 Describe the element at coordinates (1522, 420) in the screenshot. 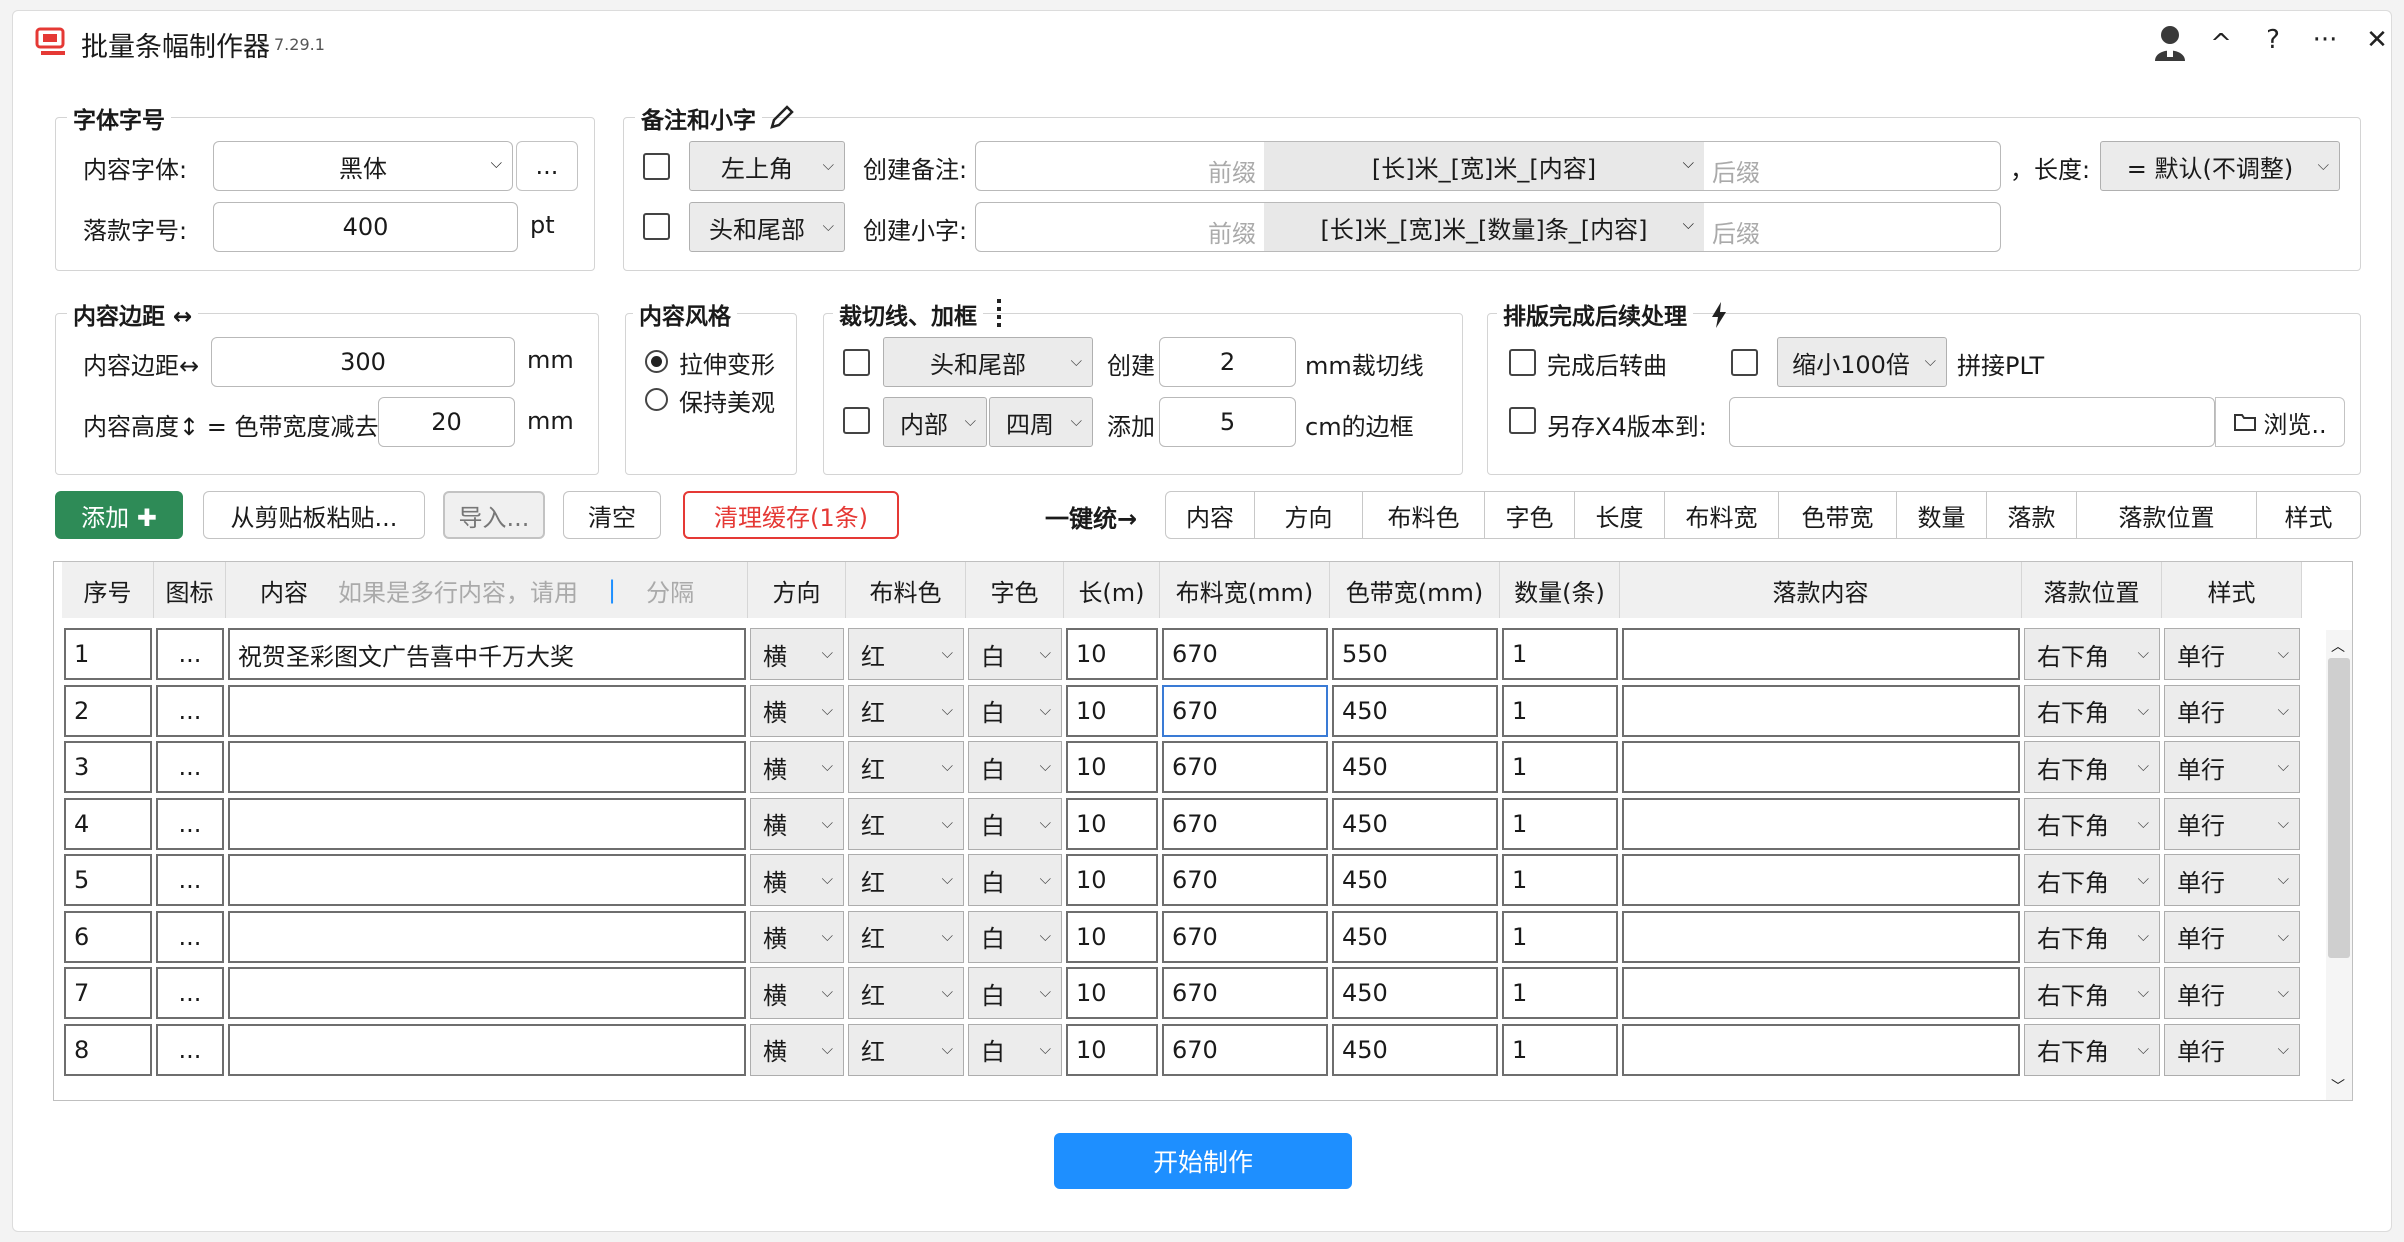

I see `save-x4-checkbox` at that location.